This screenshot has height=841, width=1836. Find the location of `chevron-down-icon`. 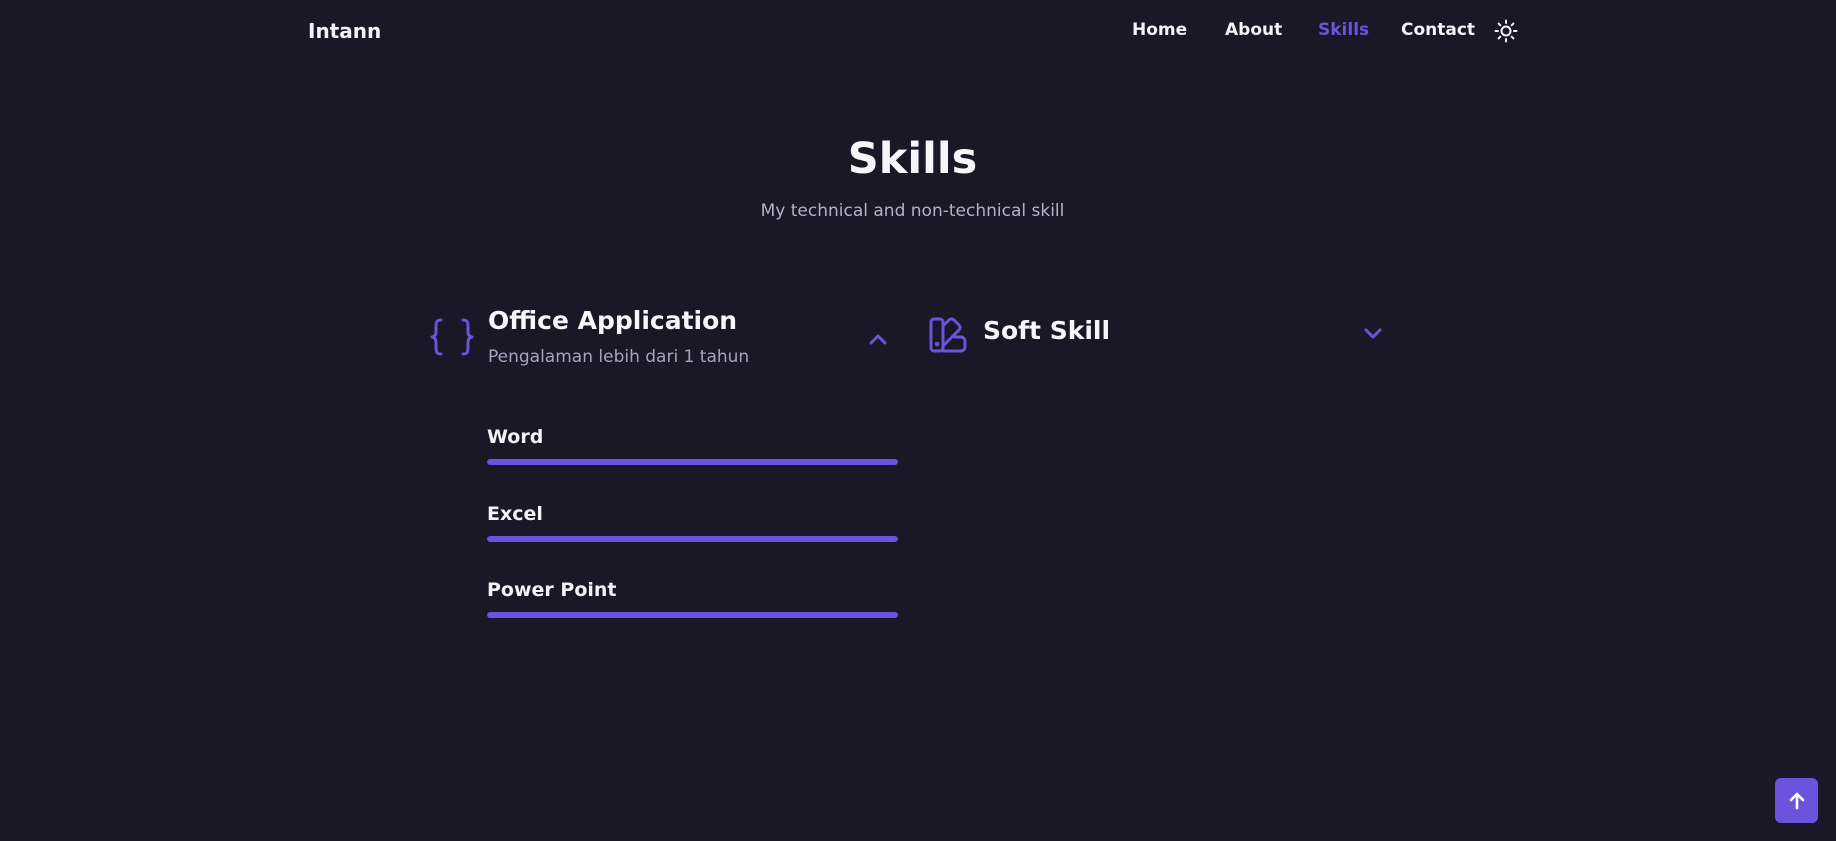

chevron-down-icon is located at coordinates (1373, 333).